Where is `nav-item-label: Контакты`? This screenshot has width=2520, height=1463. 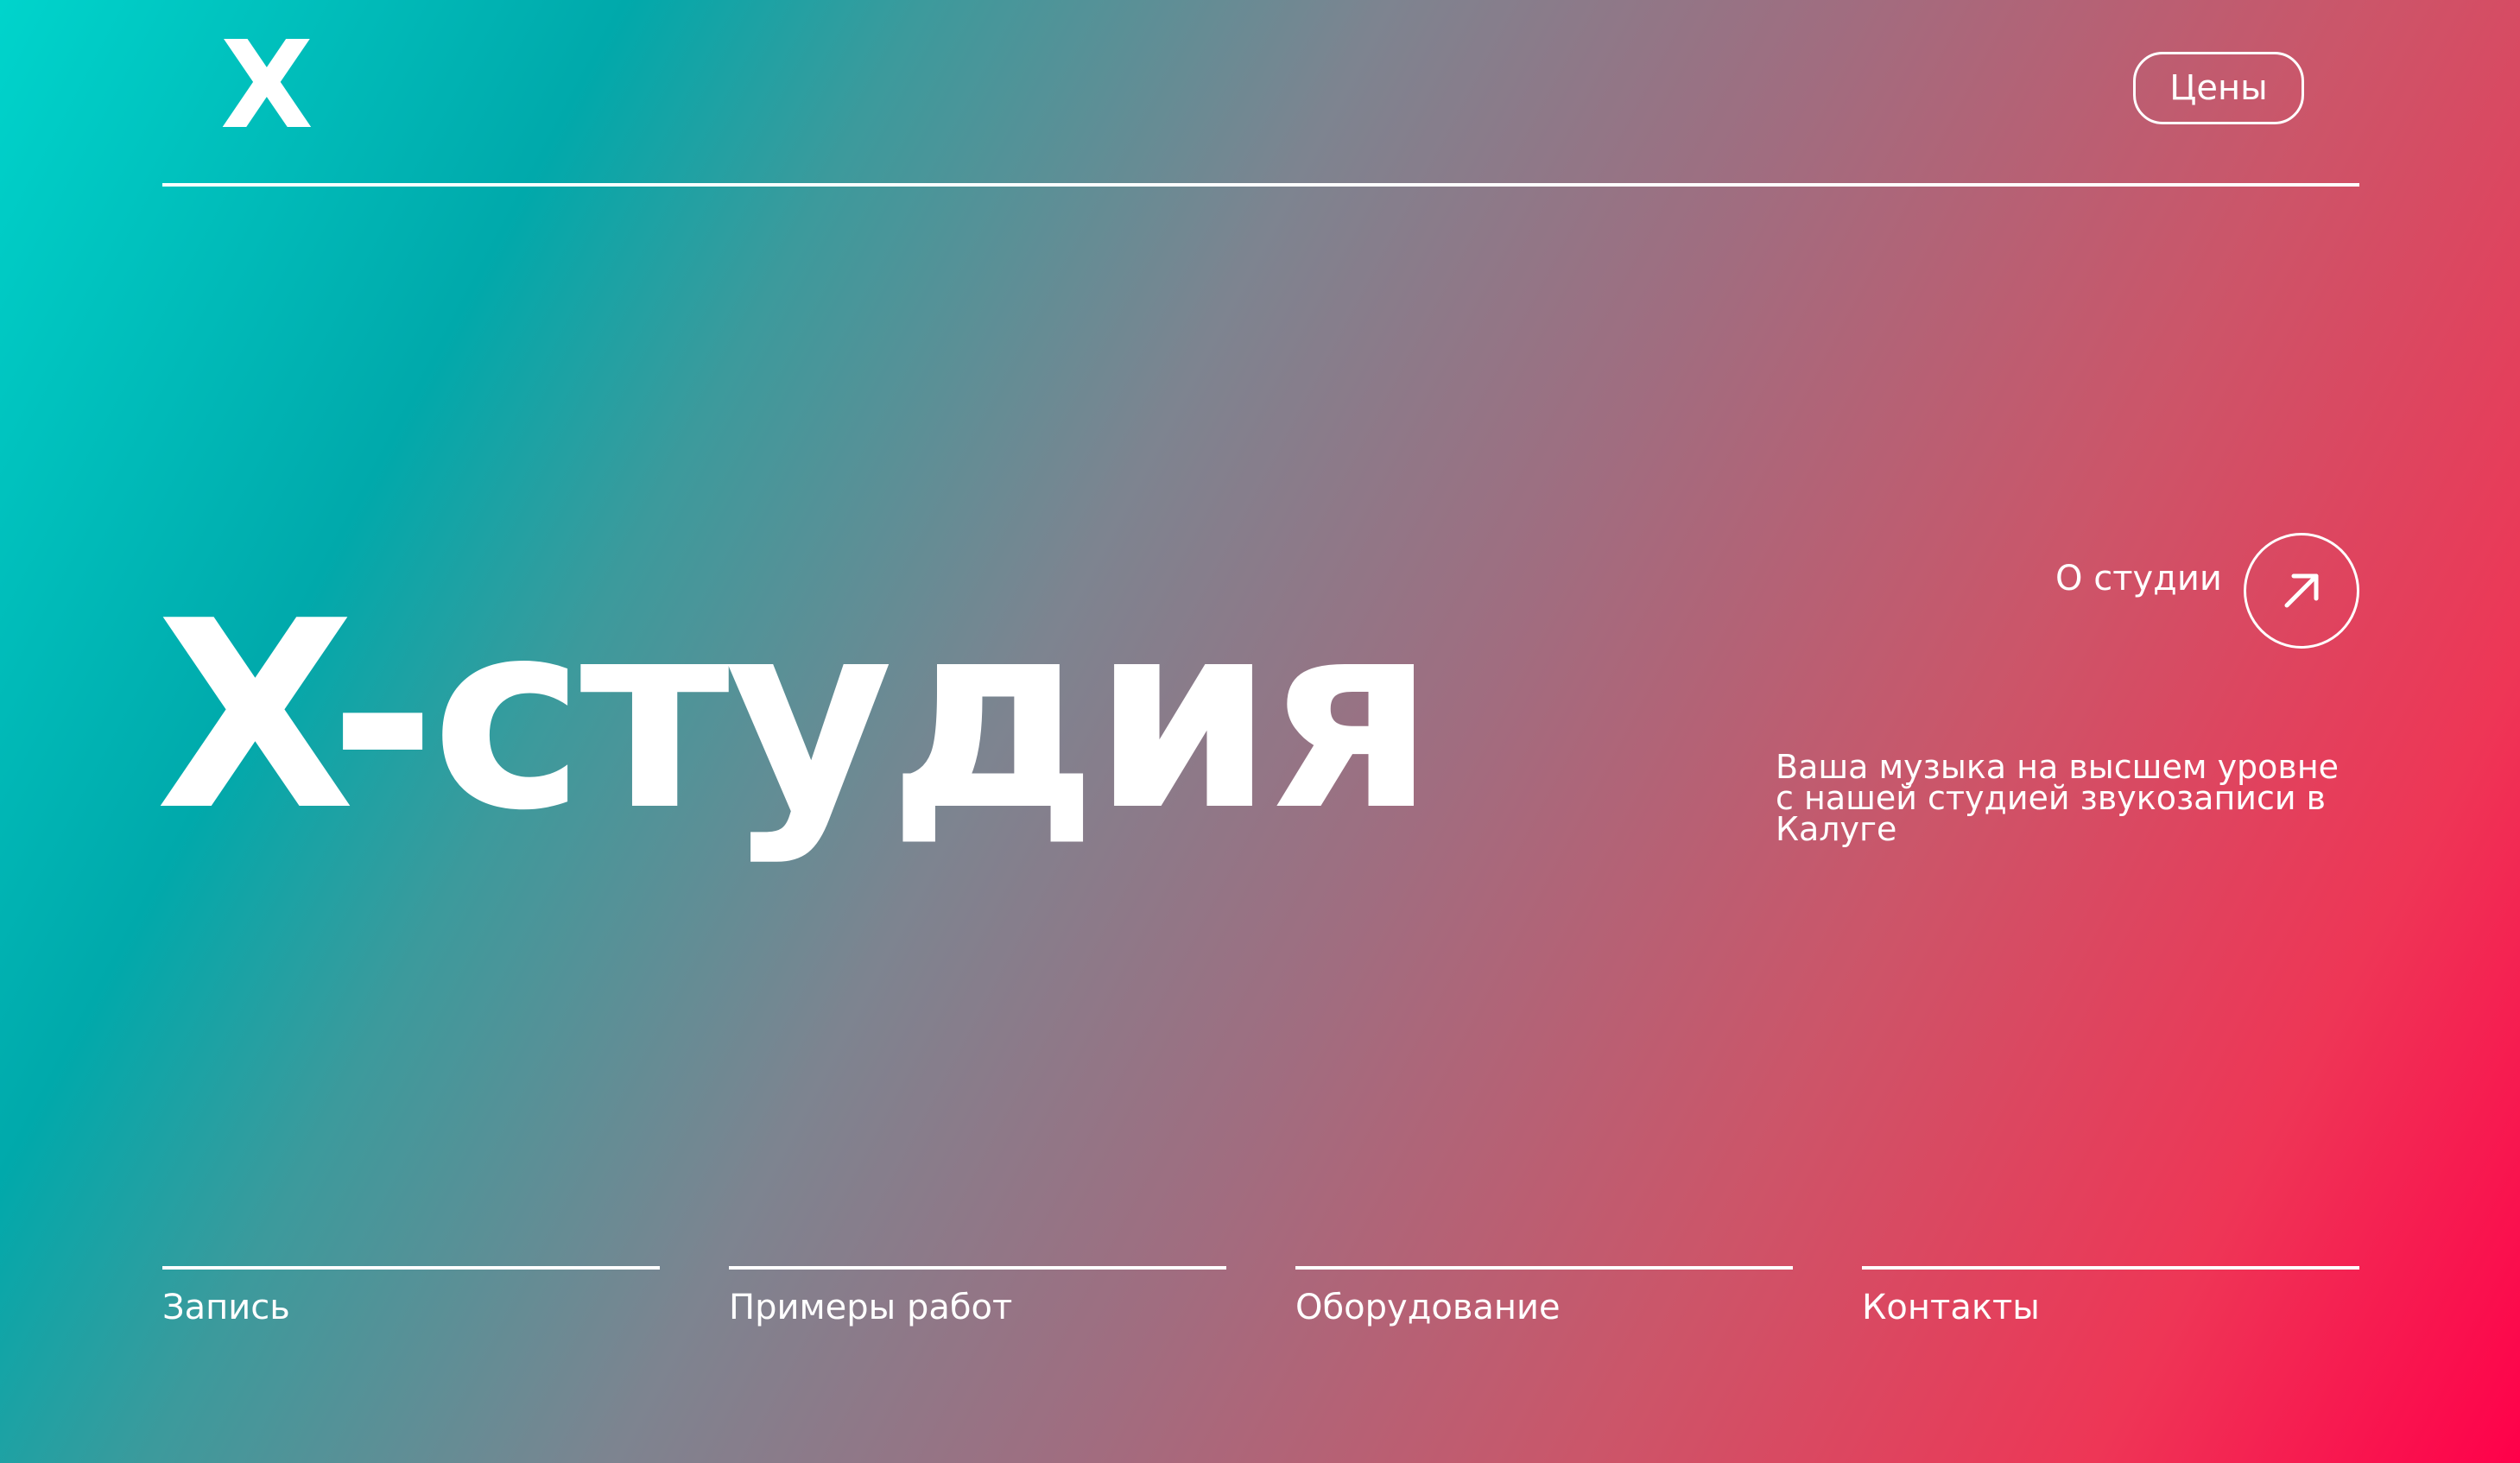
nav-item-label: Контакты is located at coordinates (1951, 1307).